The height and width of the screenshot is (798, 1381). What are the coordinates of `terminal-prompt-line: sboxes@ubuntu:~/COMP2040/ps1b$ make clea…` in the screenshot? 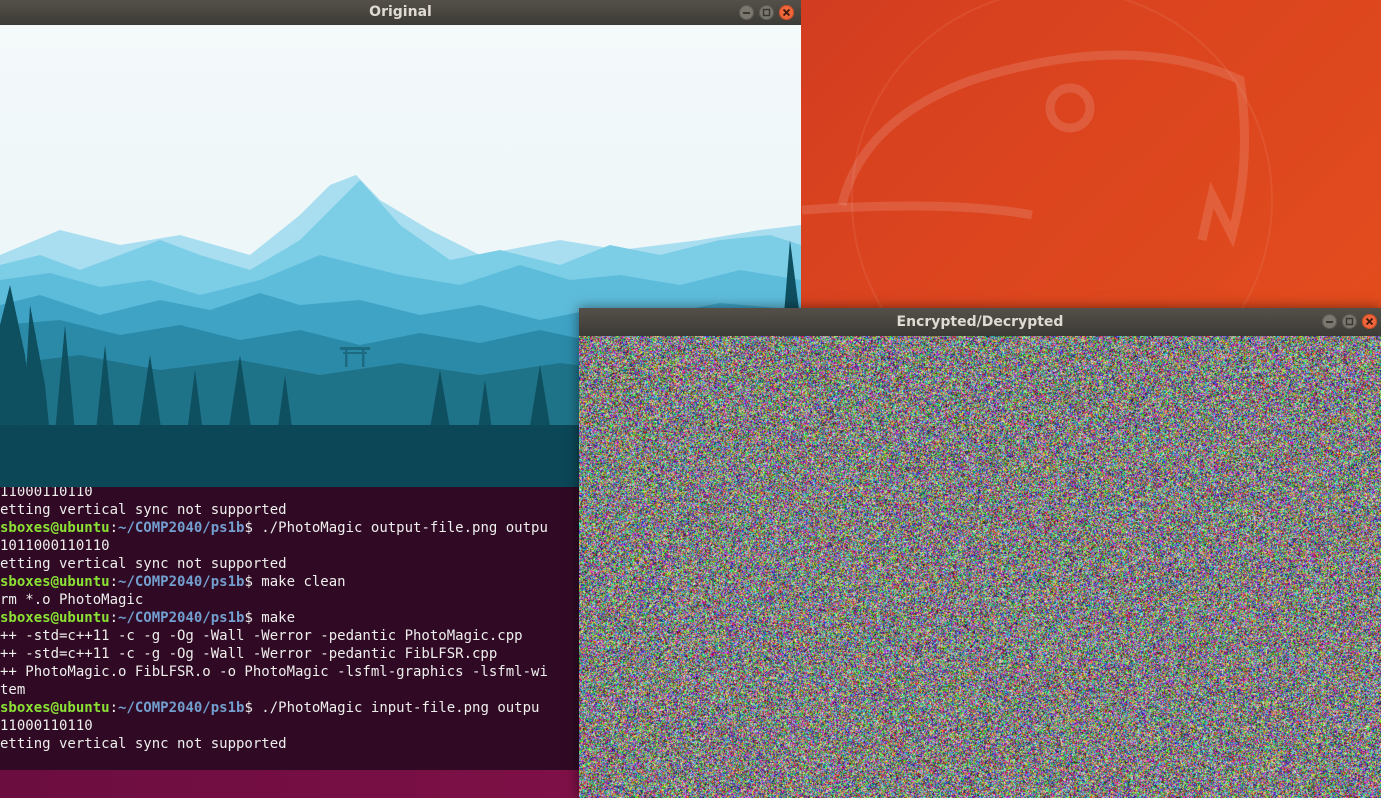 It's located at (300, 582).